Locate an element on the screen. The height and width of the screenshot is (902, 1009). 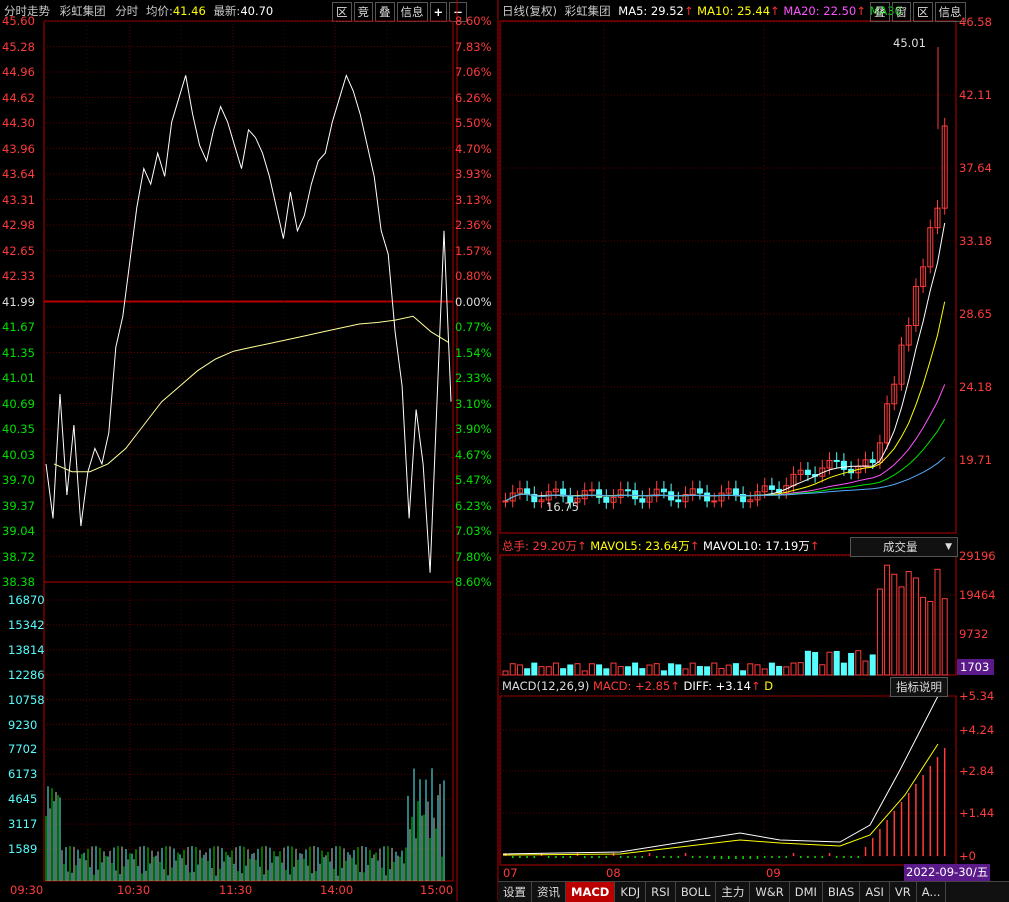
ma20-value: MA20: 22.50 is located at coordinates (819, 11).